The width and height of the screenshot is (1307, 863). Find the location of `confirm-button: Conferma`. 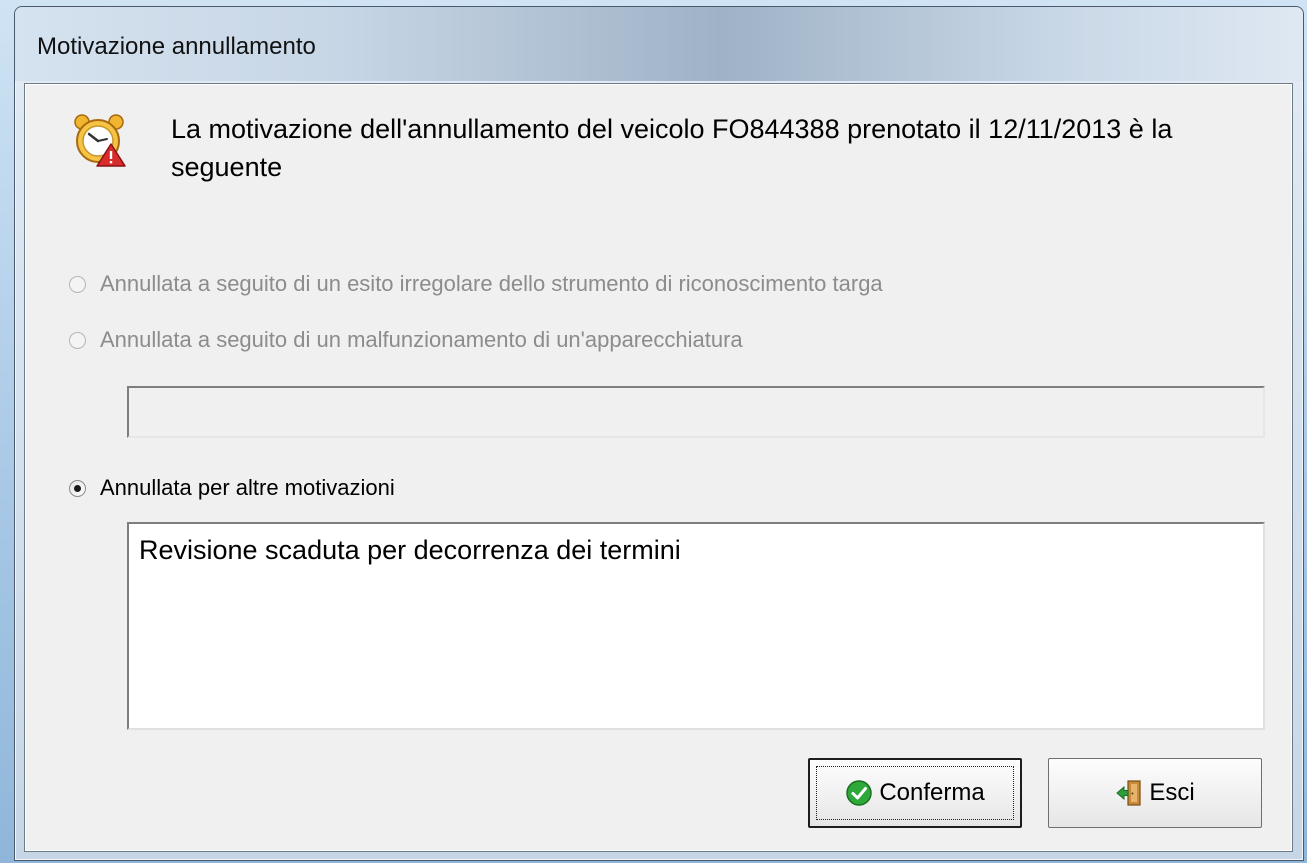

confirm-button: Conferma is located at coordinates (915, 793).